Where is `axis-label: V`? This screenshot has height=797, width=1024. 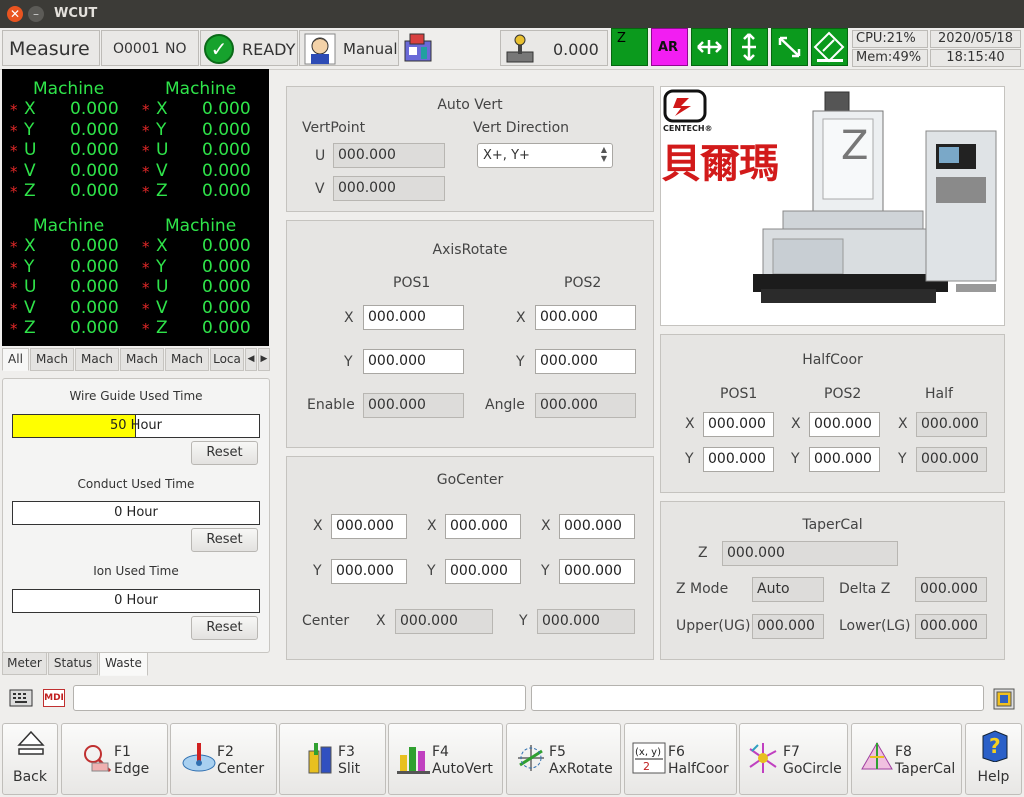
axis-label: V is located at coordinates (30, 307).